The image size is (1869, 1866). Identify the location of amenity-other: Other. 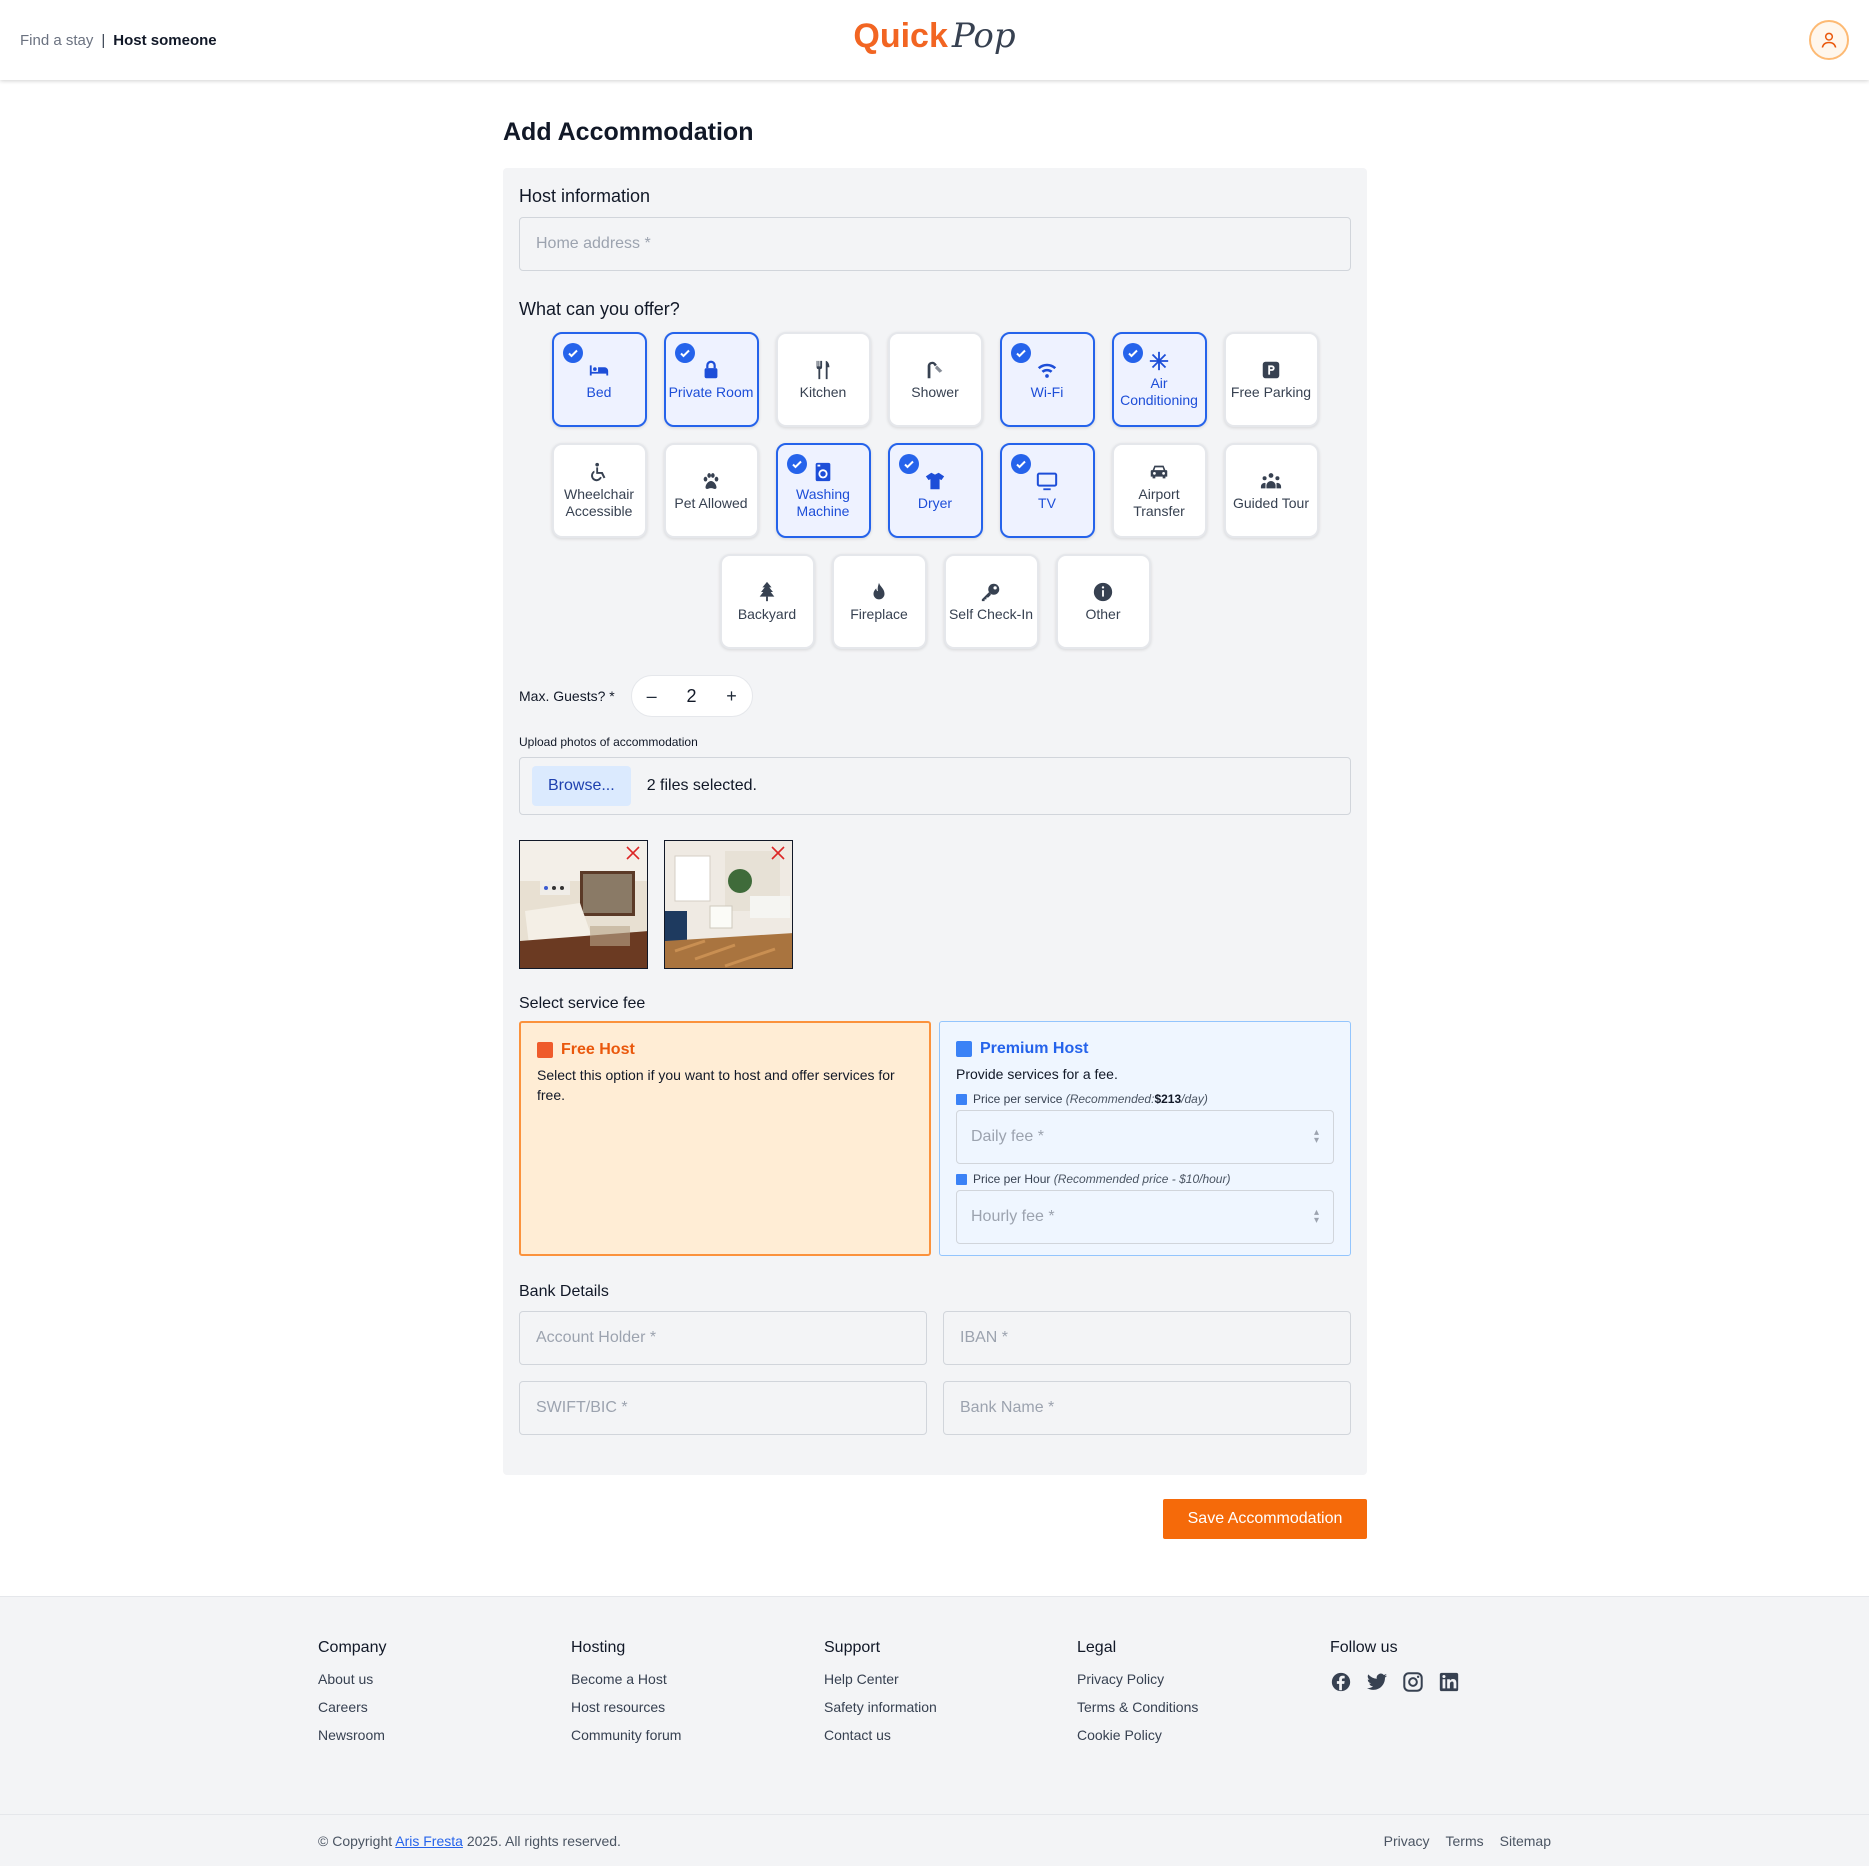
(1103, 601).